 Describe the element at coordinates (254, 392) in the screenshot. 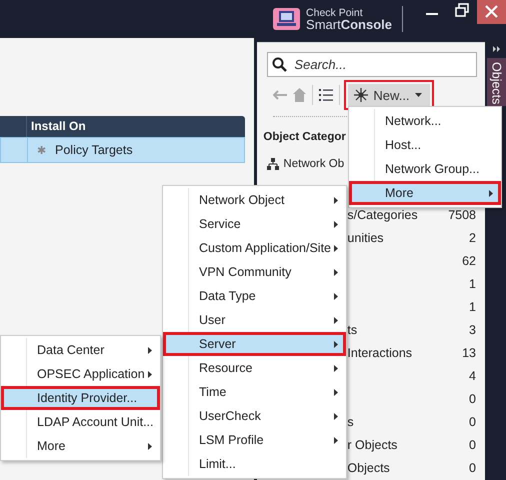

I see `menu-item: Time` at that location.